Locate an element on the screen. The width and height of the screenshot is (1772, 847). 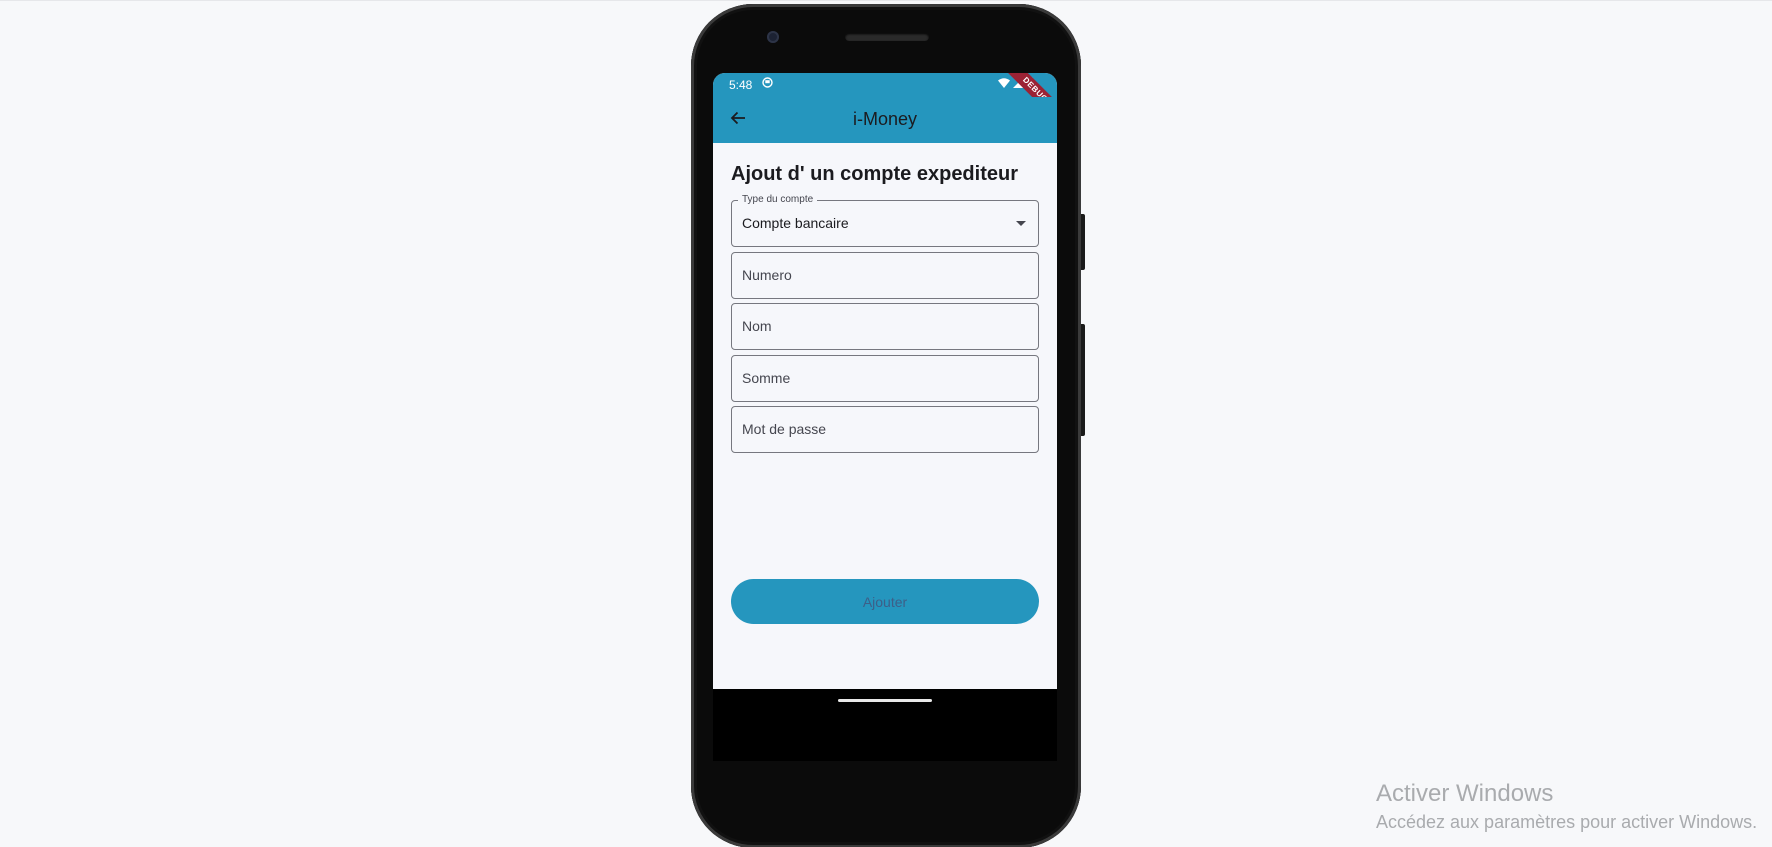
phone-speaker is located at coordinates (887, 37).